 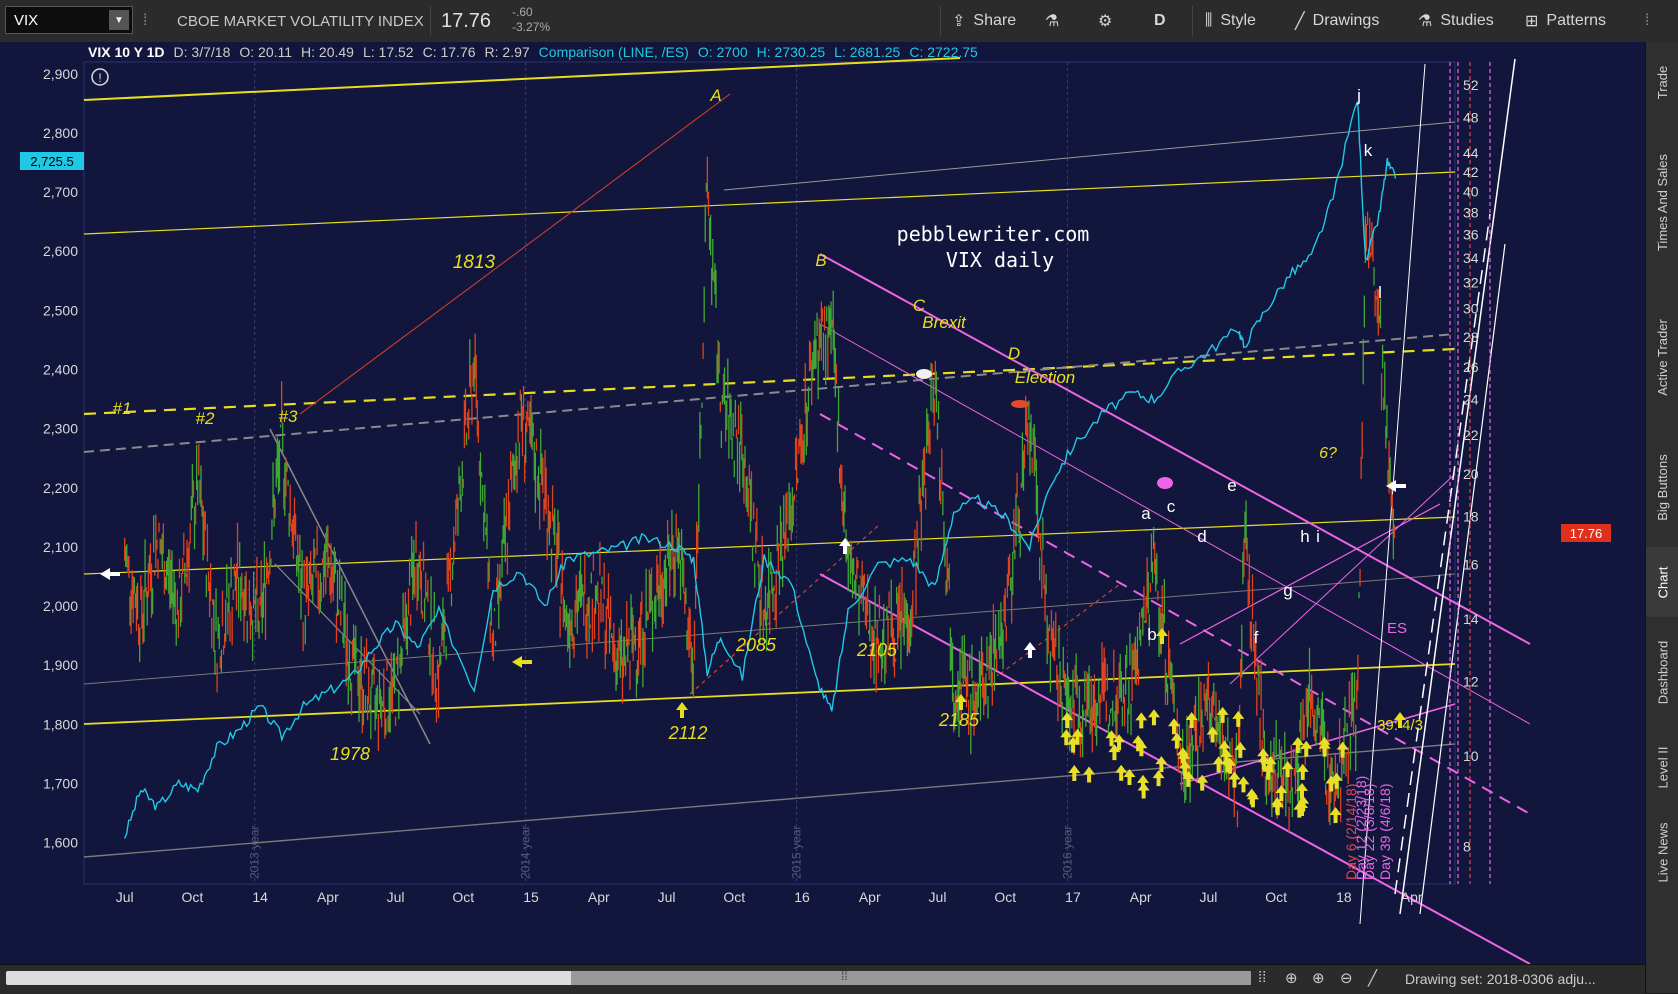 I want to click on studies-button: ⚗ Studies, so click(x=1456, y=21).